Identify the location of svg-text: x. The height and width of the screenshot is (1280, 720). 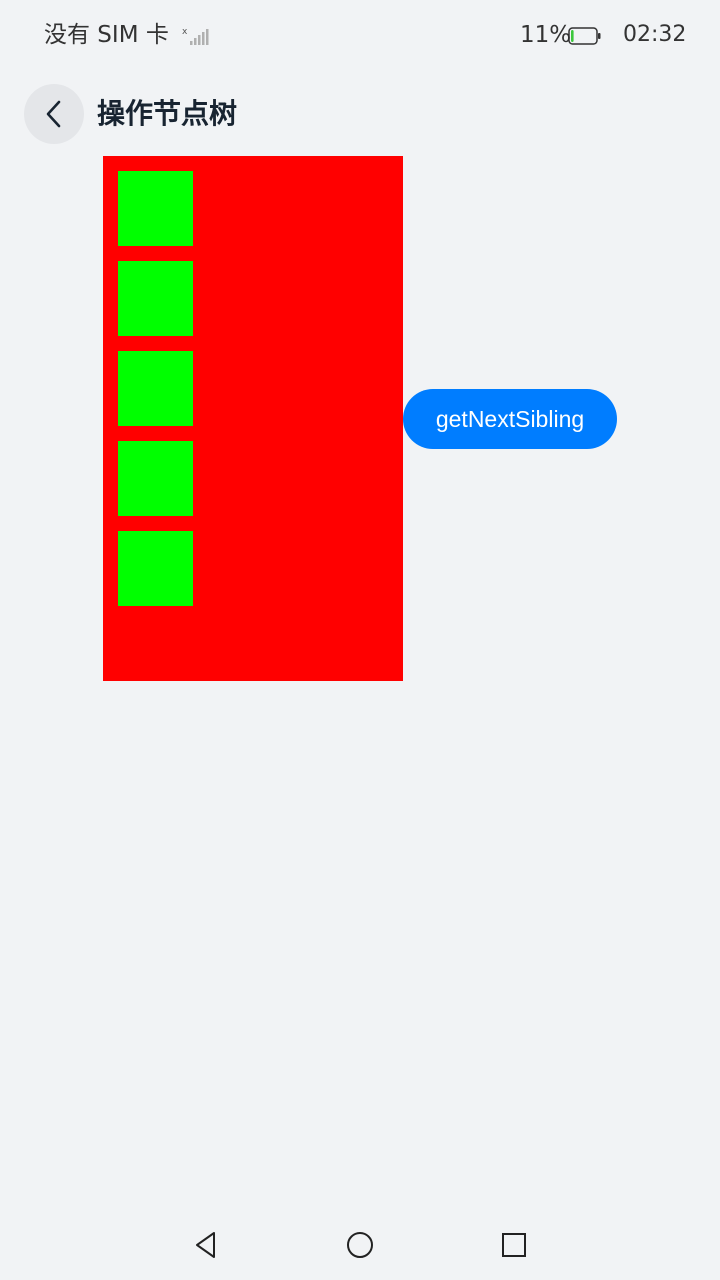
(185, 32).